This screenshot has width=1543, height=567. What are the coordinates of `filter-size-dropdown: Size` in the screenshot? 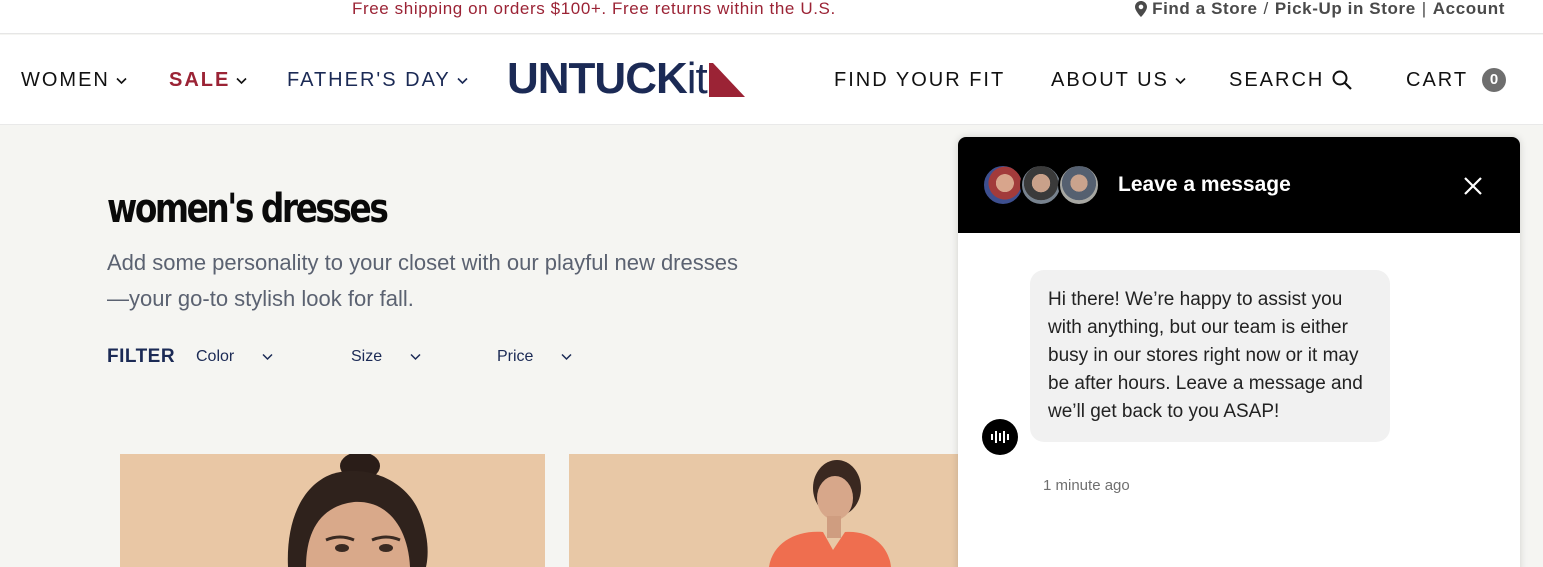 It's located at (386, 357).